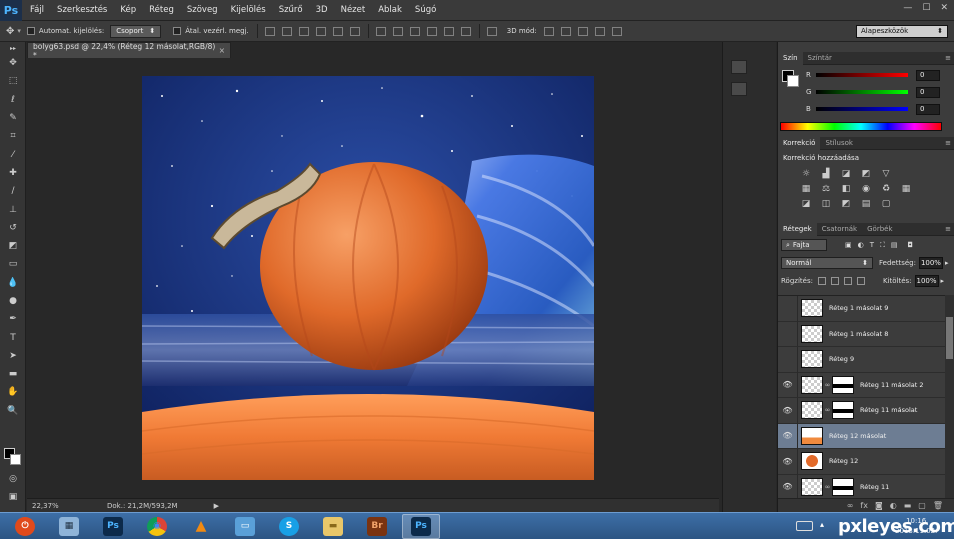 Image resolution: width=954 pixels, height=539 pixels. I want to click on fill-chevron-icon: ▸, so click(943, 281).